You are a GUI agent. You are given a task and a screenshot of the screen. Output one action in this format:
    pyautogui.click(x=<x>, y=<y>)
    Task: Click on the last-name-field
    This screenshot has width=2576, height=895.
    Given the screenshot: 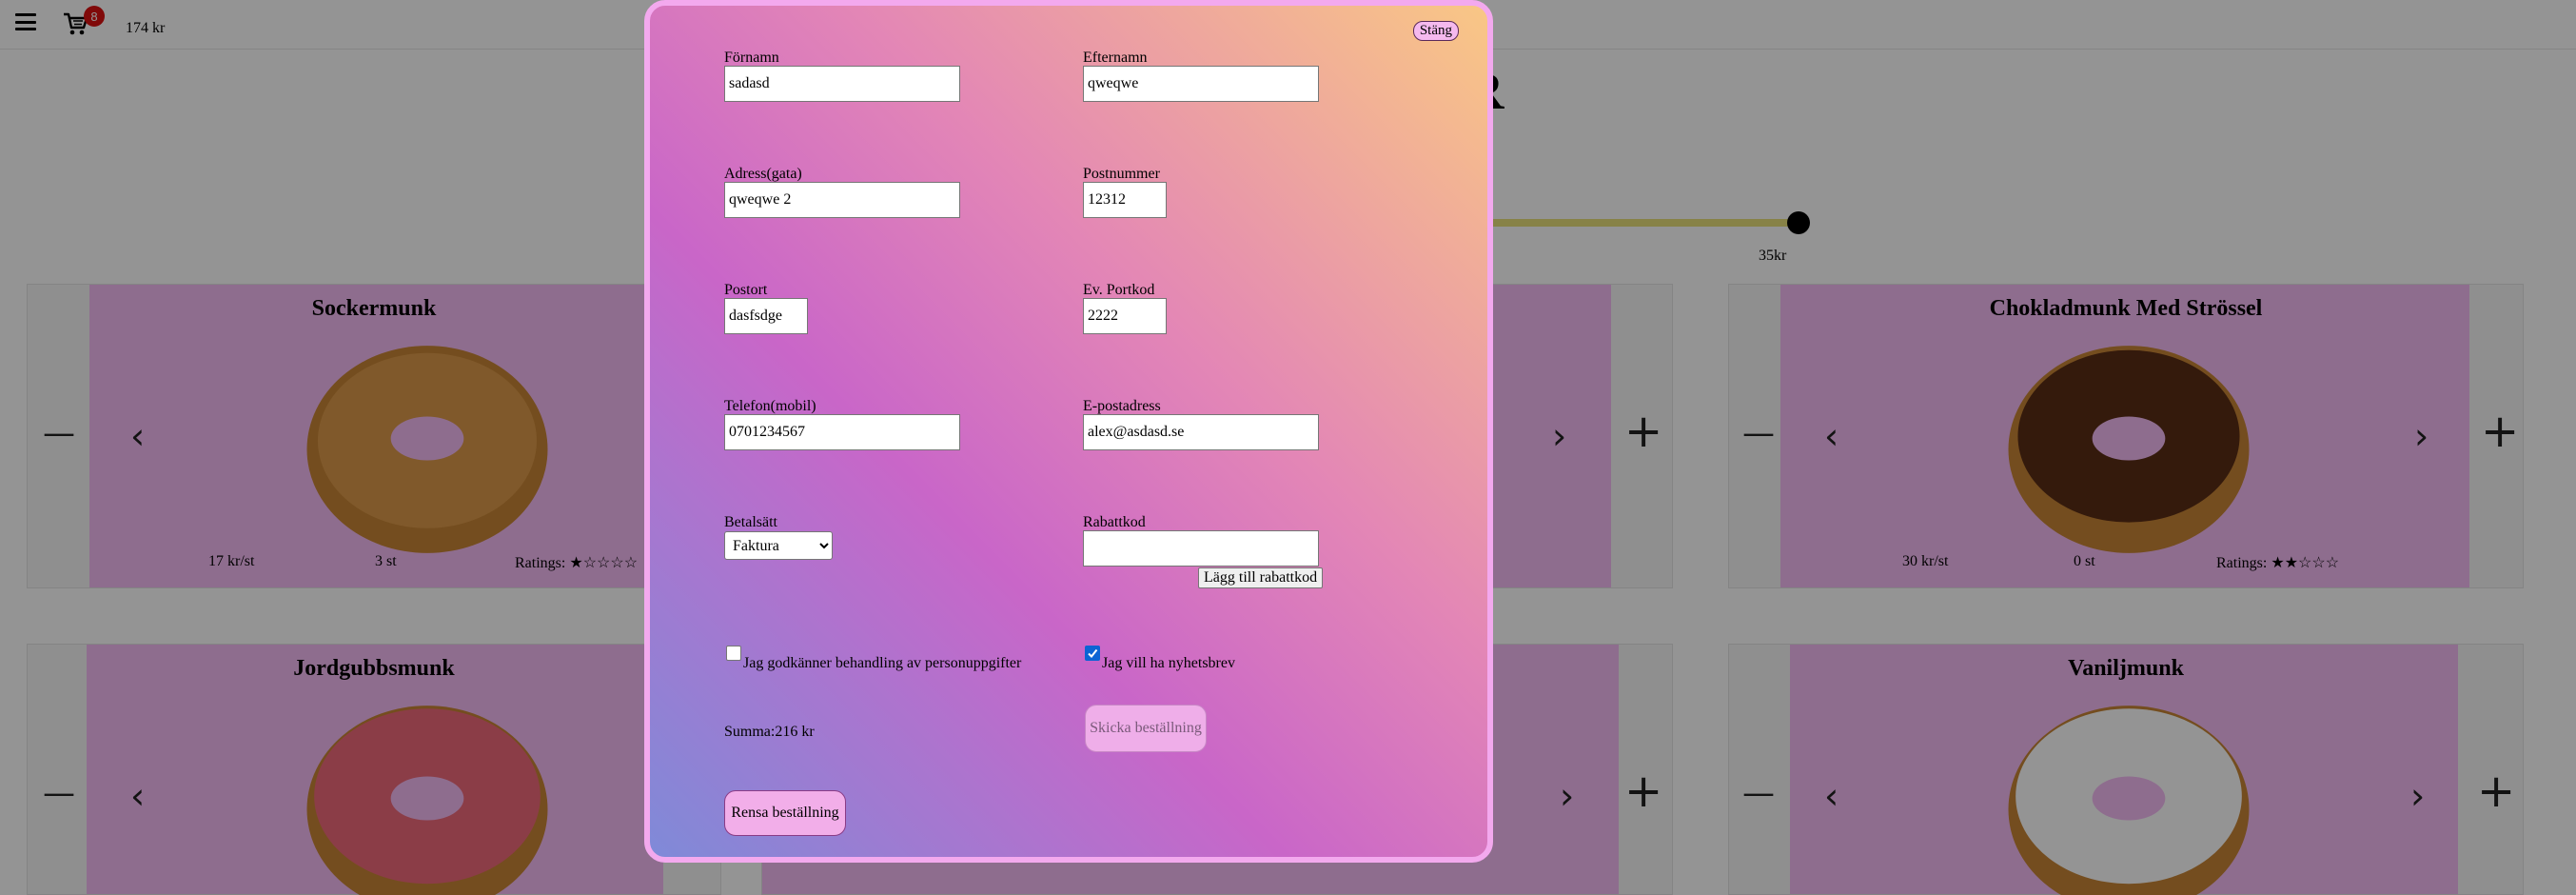 What is the action you would take?
    pyautogui.click(x=1201, y=84)
    